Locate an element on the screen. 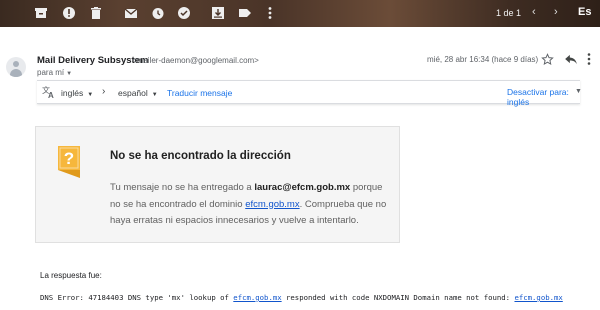  toolbar: 1 de 1 ‹ › Es is located at coordinates (300, 13).